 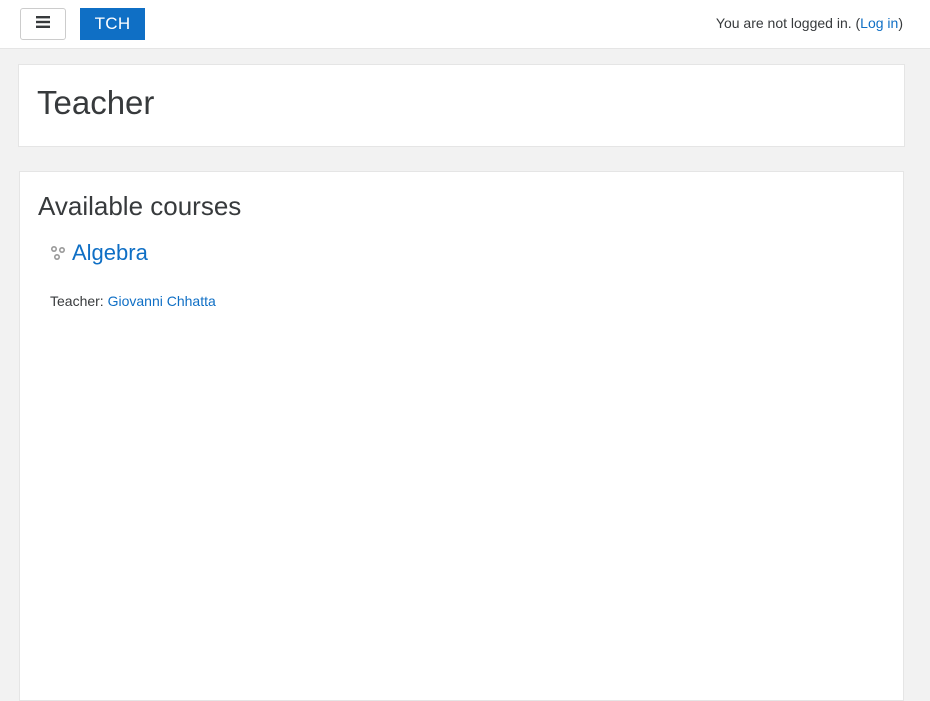 What do you see at coordinates (162, 301) in the screenshot?
I see `teacher-link: Giovanni Chhatta` at bounding box center [162, 301].